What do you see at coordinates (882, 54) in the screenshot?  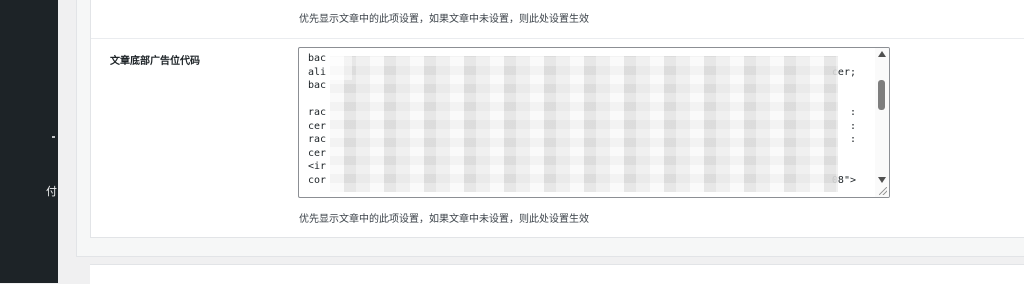 I see `scroll-up-arrow-icon` at bounding box center [882, 54].